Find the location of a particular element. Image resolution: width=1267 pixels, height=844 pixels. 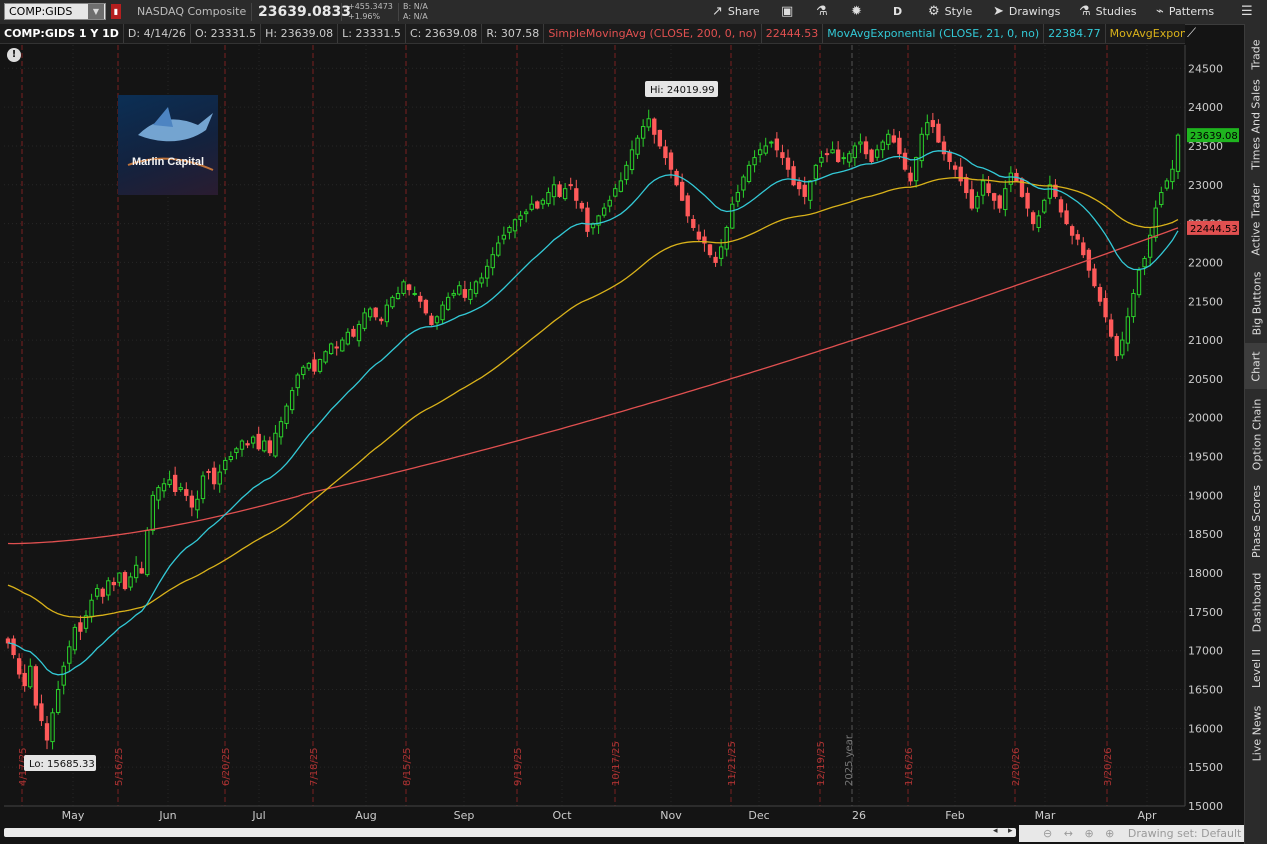

time-scrollbar is located at coordinates (510, 832).